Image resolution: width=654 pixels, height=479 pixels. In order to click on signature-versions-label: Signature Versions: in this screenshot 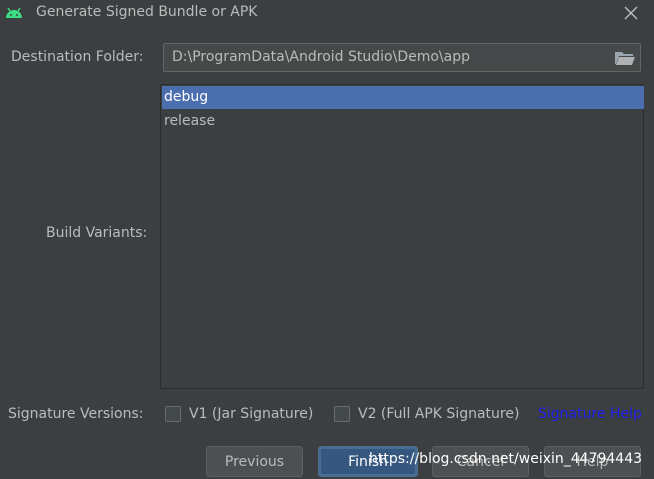, I will do `click(76, 414)`.